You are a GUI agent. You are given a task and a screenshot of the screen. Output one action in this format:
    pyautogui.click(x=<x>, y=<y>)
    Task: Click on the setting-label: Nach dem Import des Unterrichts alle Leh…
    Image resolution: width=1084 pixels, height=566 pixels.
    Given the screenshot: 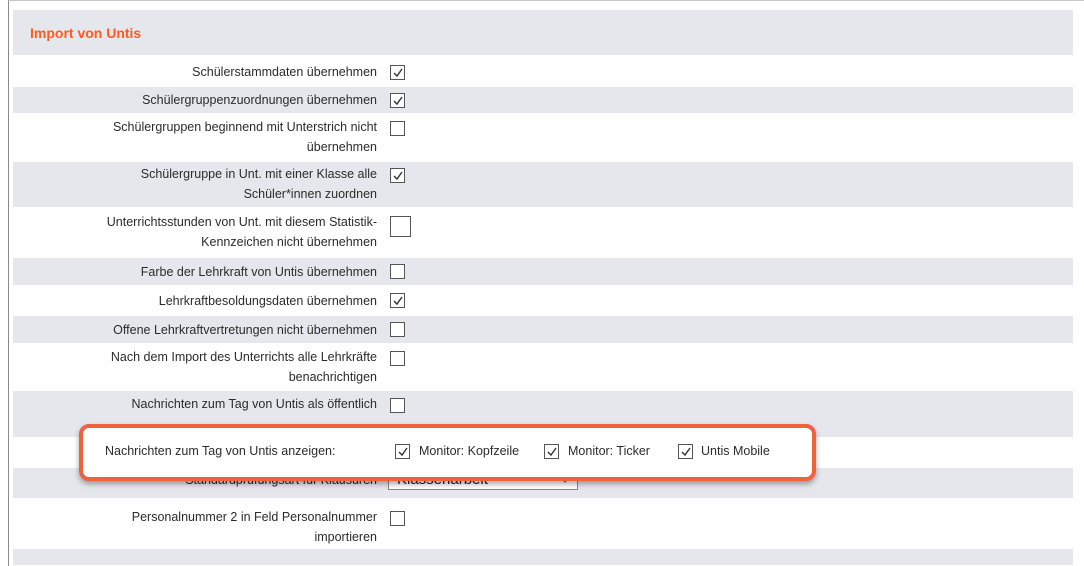 What is the action you would take?
    pyautogui.click(x=243, y=367)
    